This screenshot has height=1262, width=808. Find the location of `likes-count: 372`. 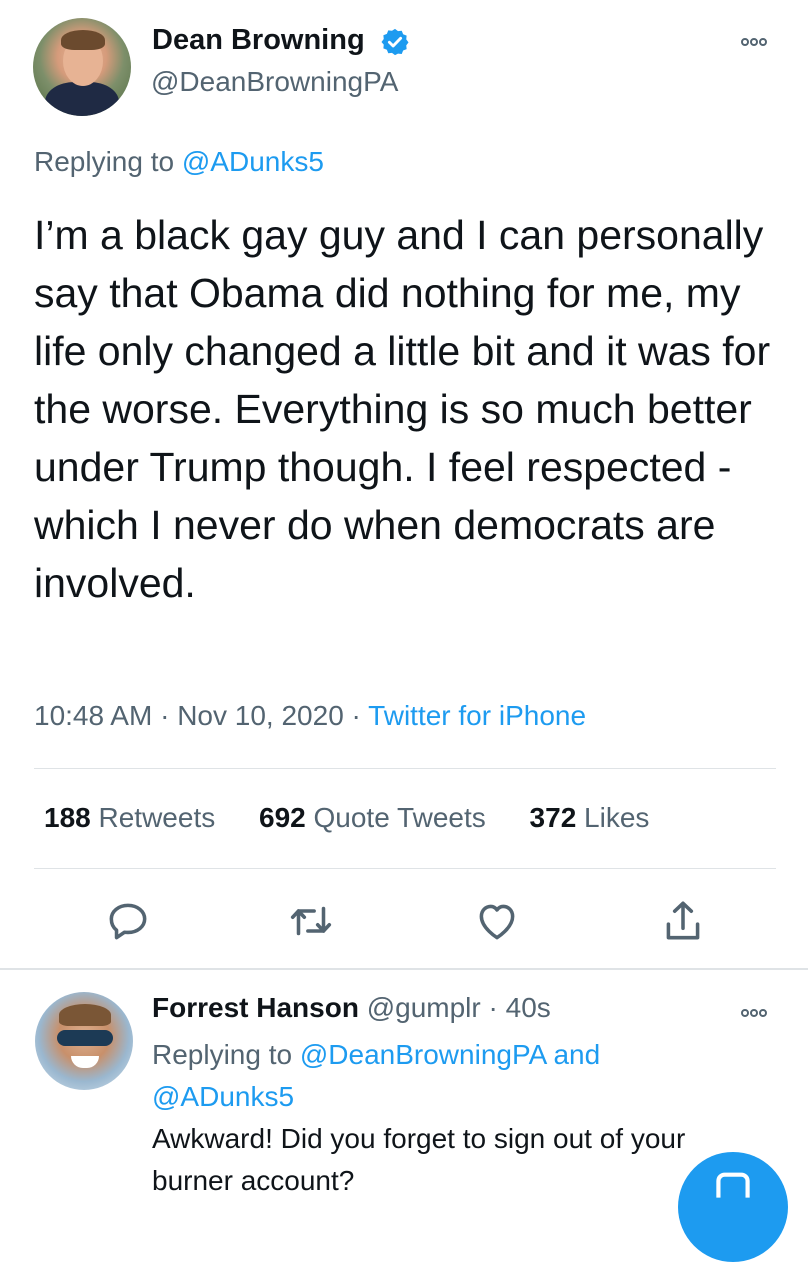

likes-count: 372 is located at coordinates (553, 817).